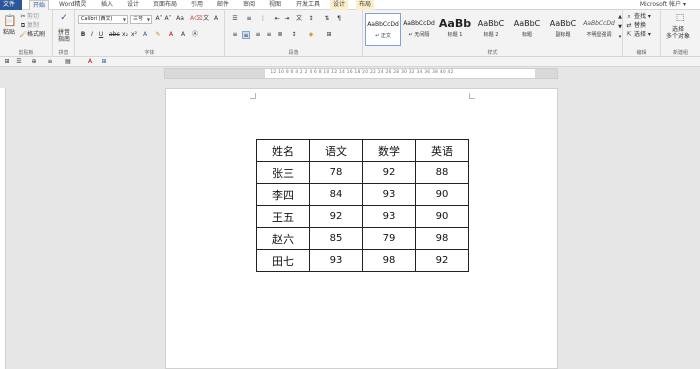  I want to click on tab-view: 视图, so click(275, 5).